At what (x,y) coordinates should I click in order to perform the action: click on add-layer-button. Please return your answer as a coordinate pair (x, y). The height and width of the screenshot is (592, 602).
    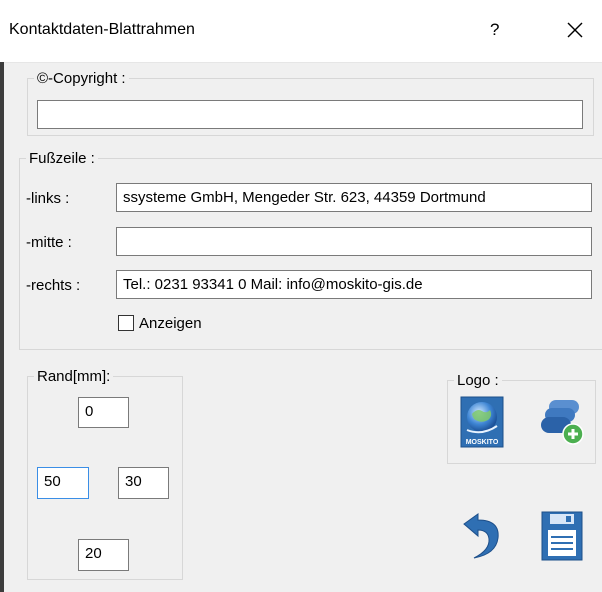
    Looking at the image, I should click on (561, 422).